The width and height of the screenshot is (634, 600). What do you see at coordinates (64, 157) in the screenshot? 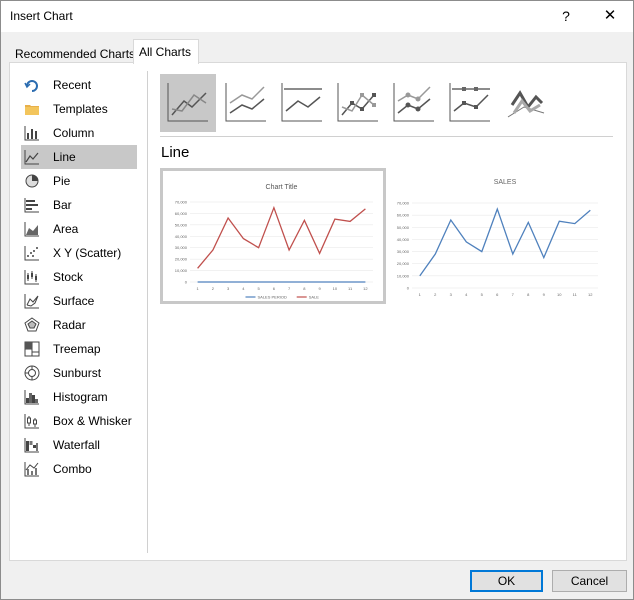
I see `sidebar-item-label: Line` at bounding box center [64, 157].